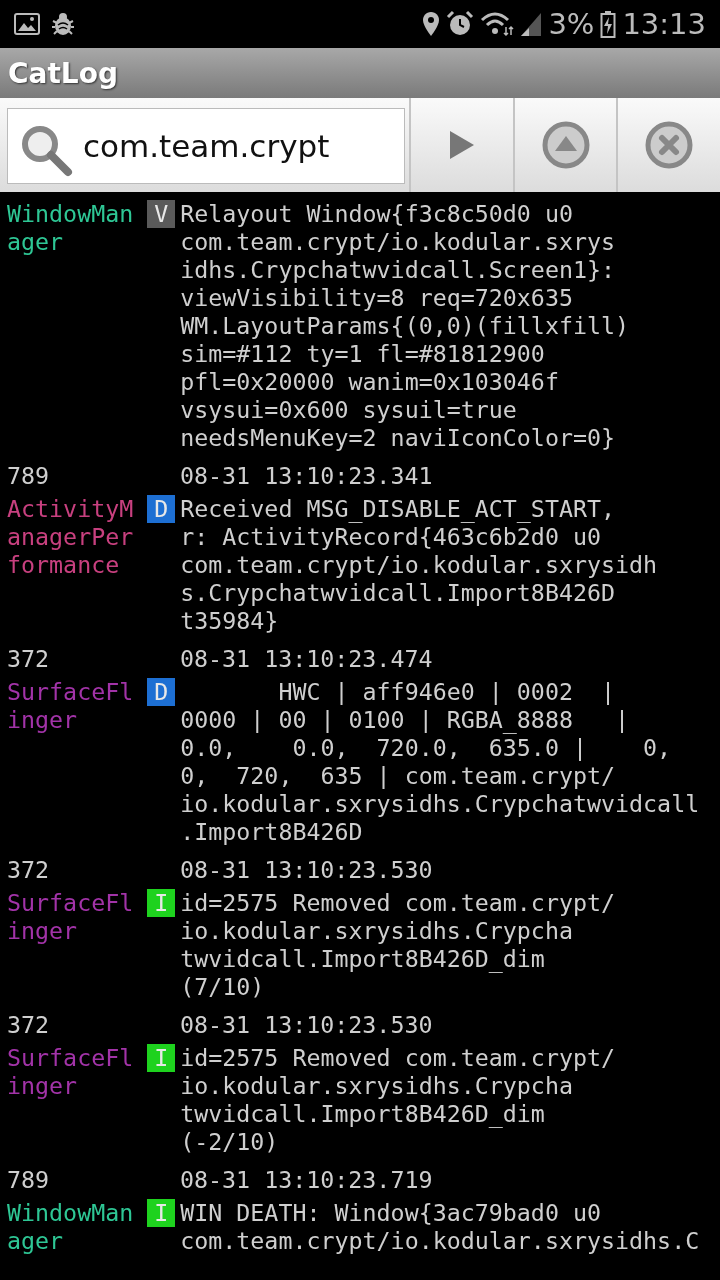  Describe the element at coordinates (63, 73) in the screenshot. I see `app-title: CatLog` at that location.